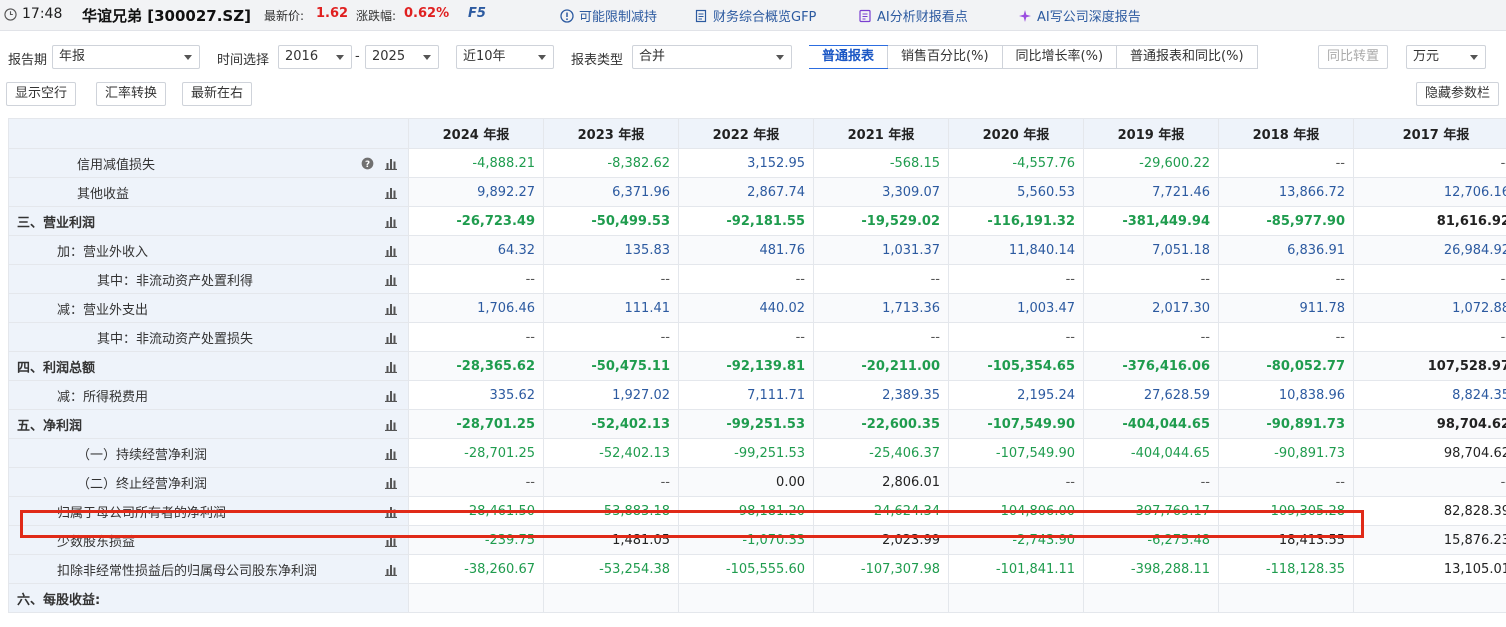 The height and width of the screenshot is (627, 1506). Describe the element at coordinates (1151, 250) in the screenshot. I see `table-cell: 7,051.18` at that location.